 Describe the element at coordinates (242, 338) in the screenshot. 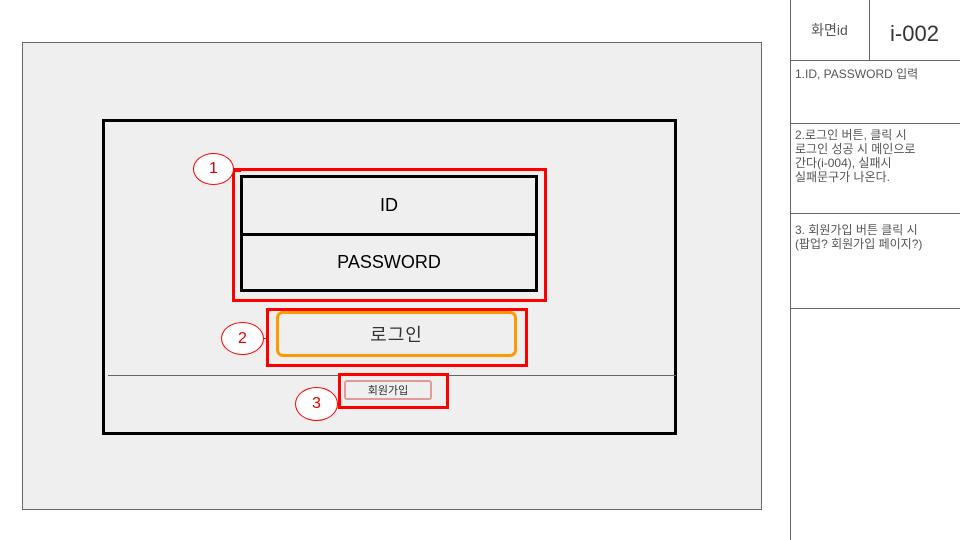

I see `callout-2: 2` at that location.